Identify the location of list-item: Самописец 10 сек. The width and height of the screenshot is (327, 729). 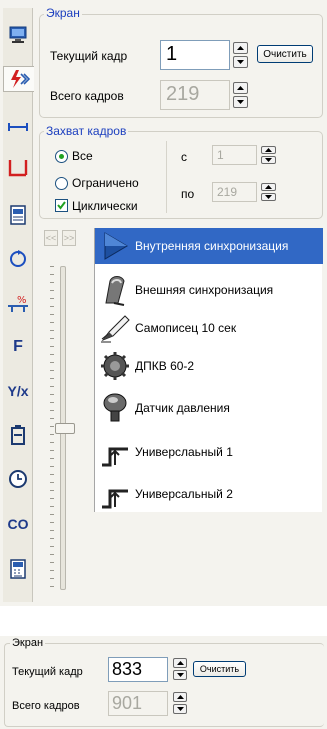
(209, 328).